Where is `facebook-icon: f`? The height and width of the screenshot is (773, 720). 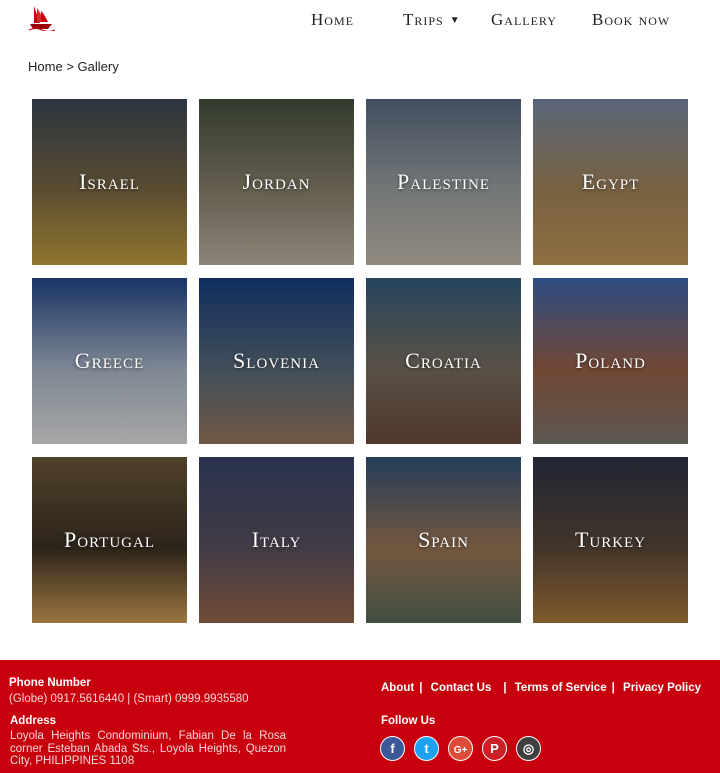 facebook-icon: f is located at coordinates (392, 748).